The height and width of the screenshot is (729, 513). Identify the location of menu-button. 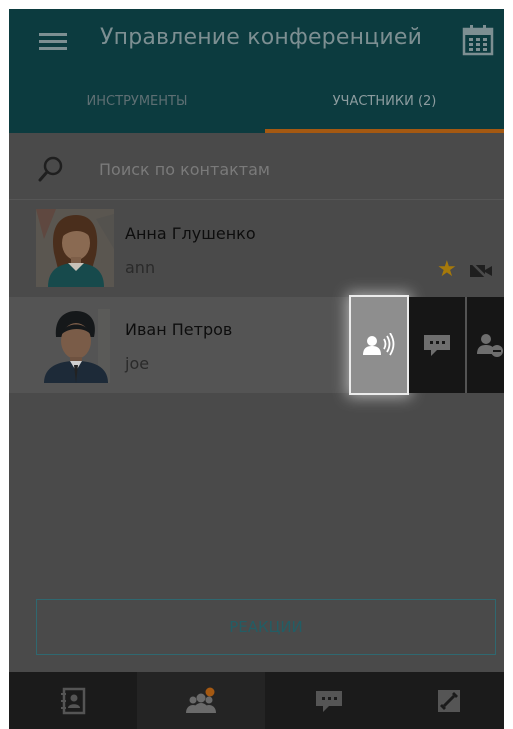
(53, 42).